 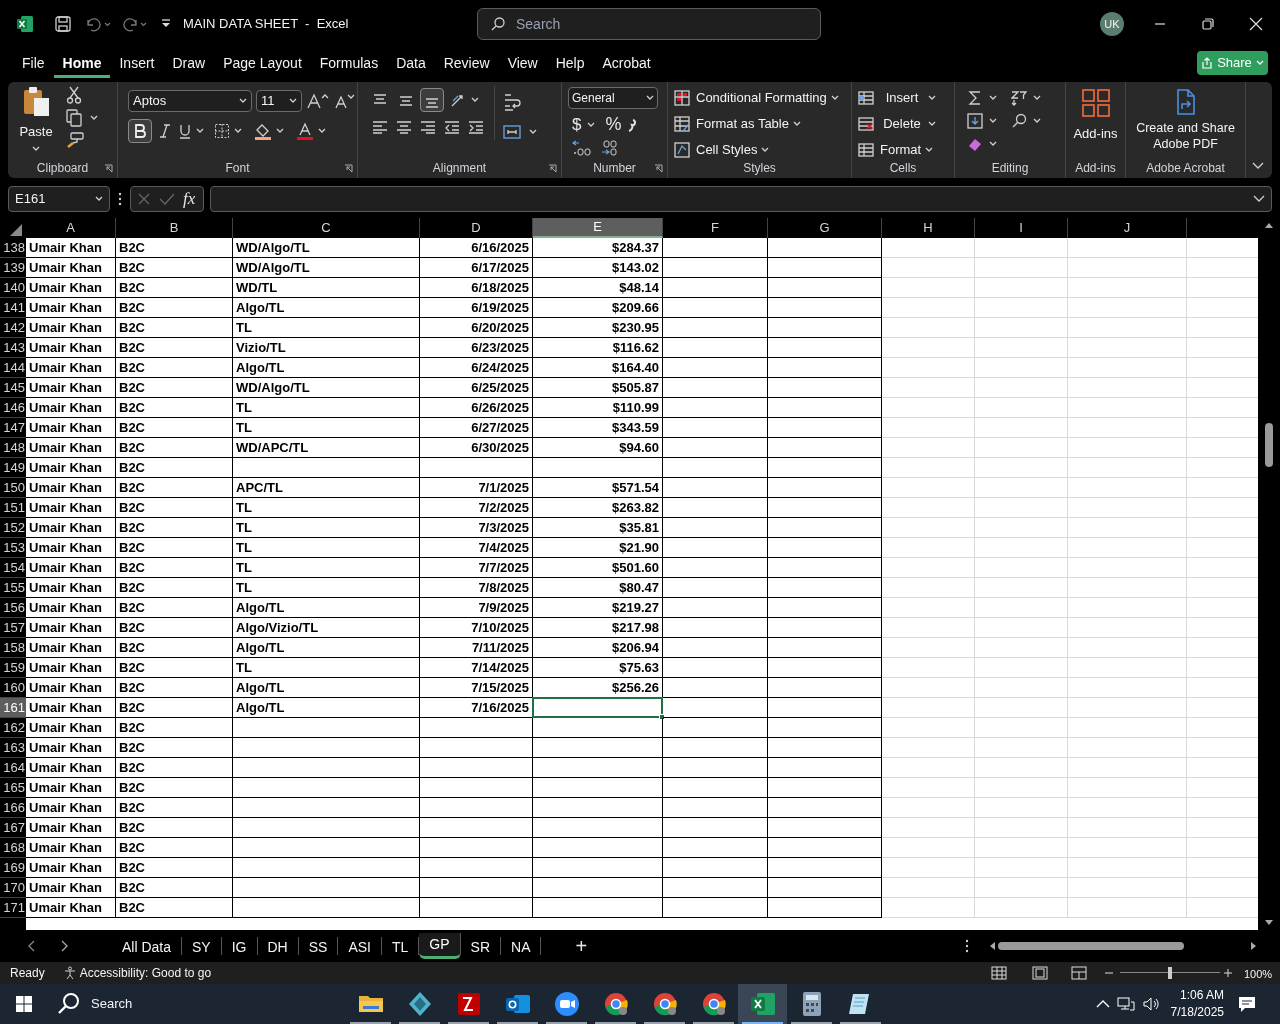 I want to click on increase-font-size-icon, so click(x=318, y=101).